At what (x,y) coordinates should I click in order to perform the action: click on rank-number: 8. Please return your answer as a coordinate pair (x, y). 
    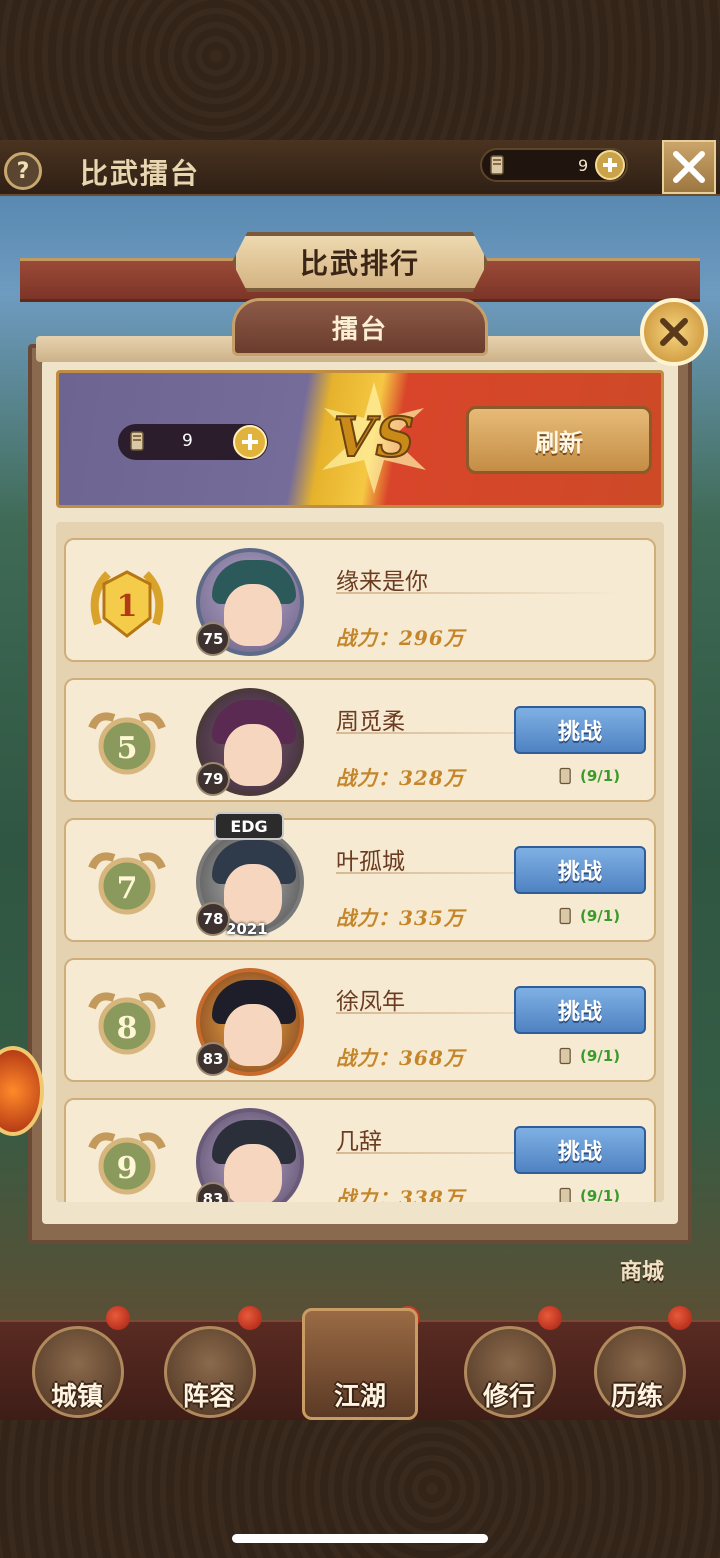
    Looking at the image, I should click on (127, 1028).